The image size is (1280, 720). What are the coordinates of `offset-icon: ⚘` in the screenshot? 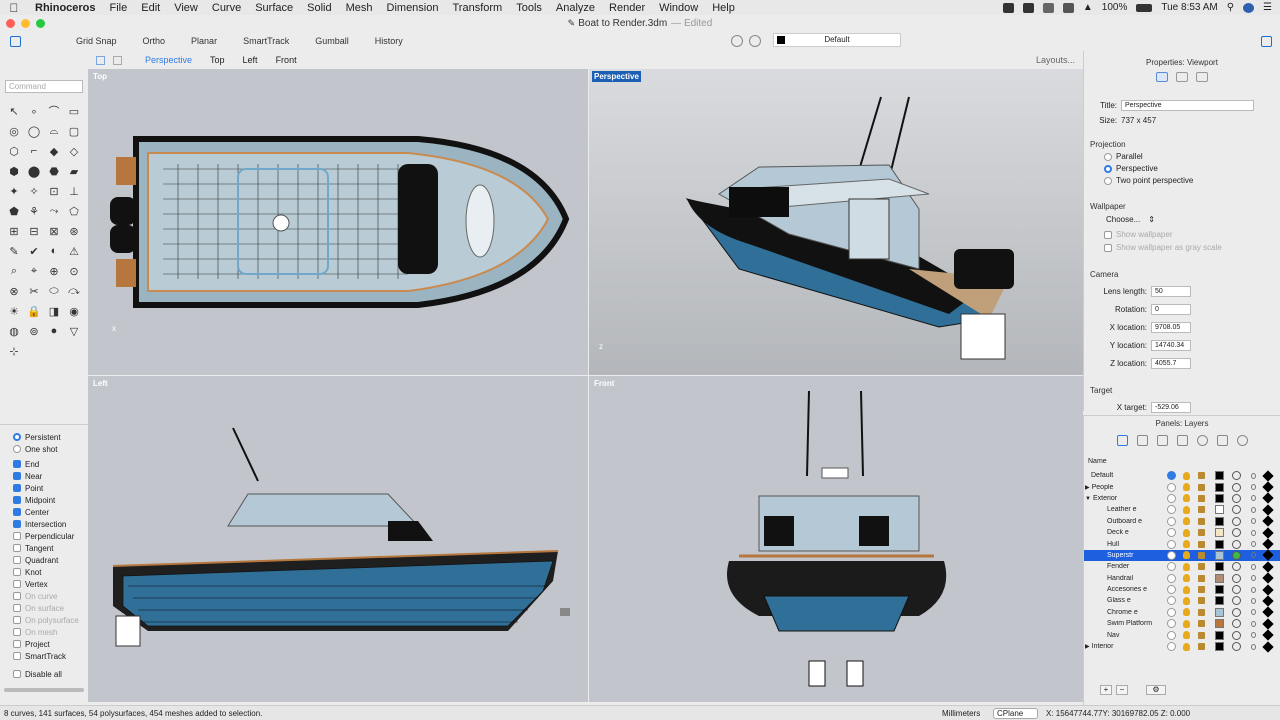 It's located at (34, 211).